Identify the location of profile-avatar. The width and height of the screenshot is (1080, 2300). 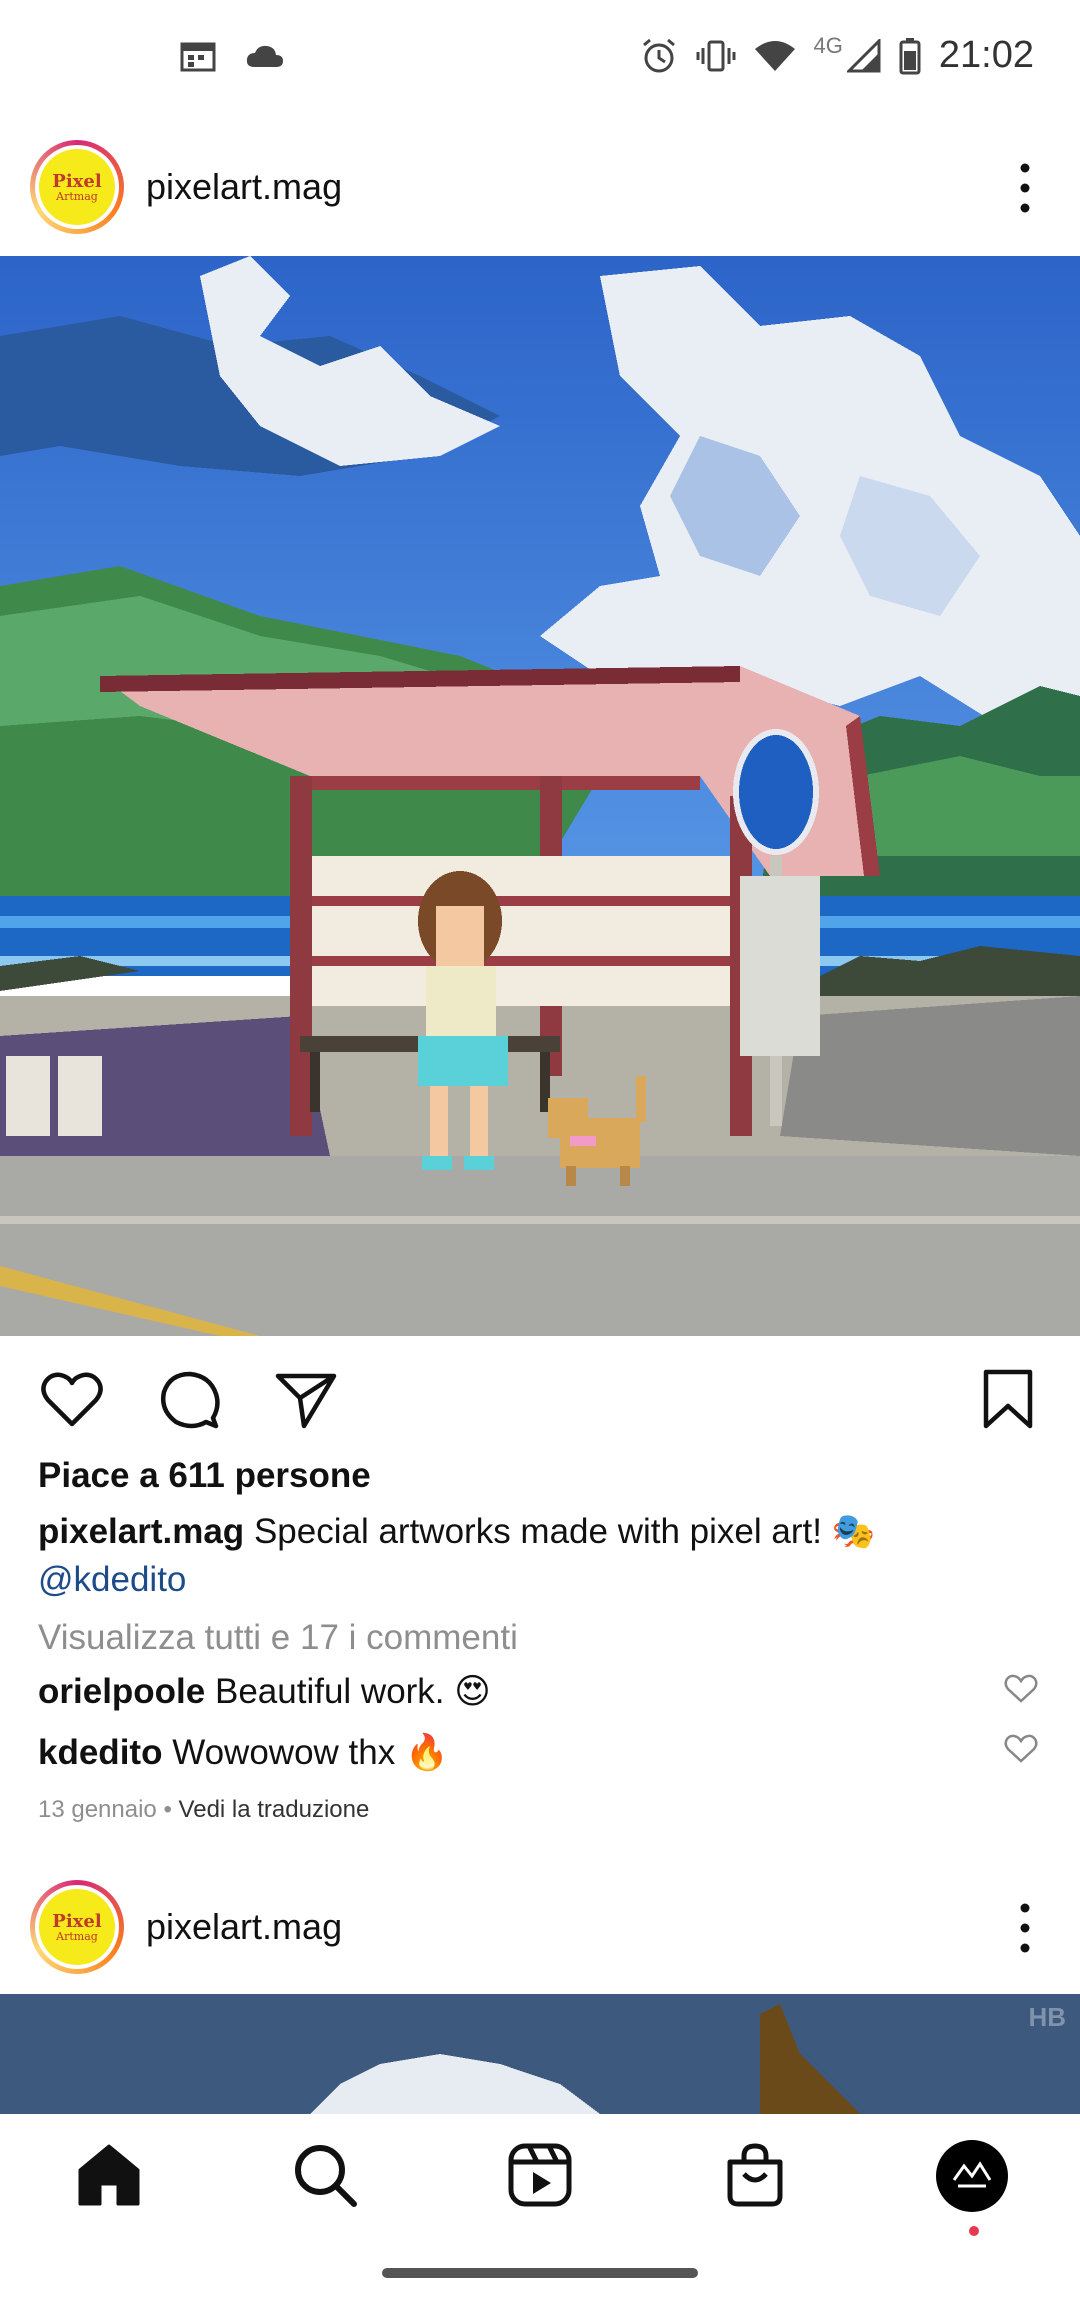
(972, 2176).